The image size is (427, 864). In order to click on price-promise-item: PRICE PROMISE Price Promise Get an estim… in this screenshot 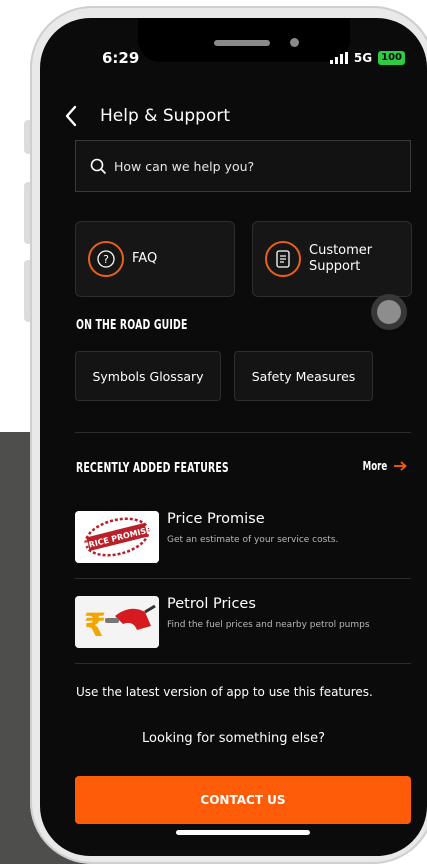, I will do `click(245, 537)`.